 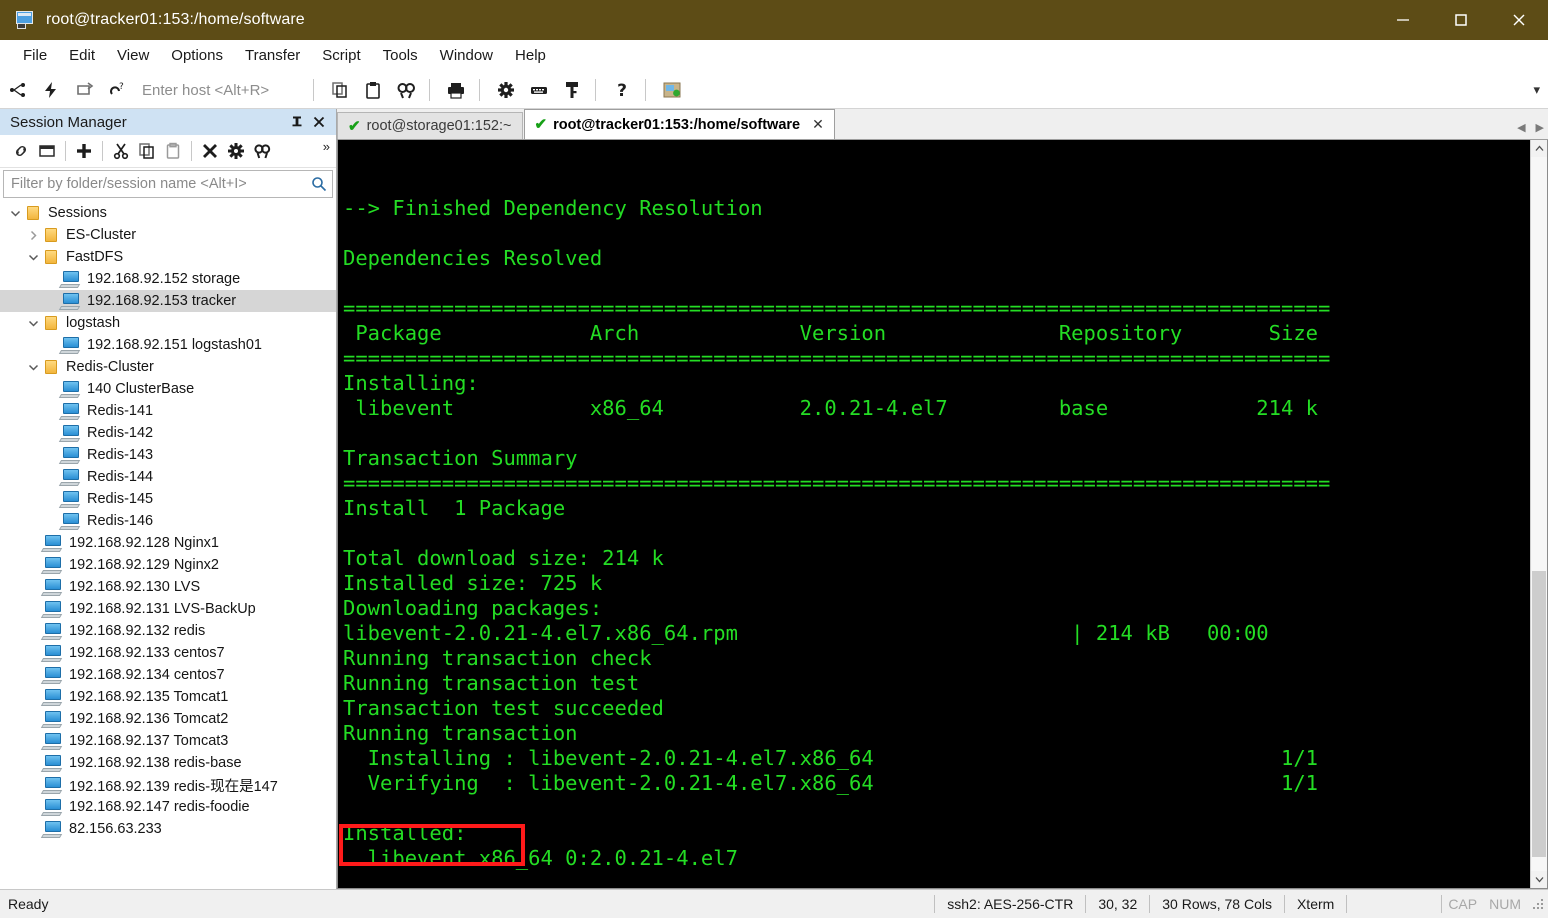 I want to click on tree-session: 192.168.92.138 redis-base, so click(x=168, y=763).